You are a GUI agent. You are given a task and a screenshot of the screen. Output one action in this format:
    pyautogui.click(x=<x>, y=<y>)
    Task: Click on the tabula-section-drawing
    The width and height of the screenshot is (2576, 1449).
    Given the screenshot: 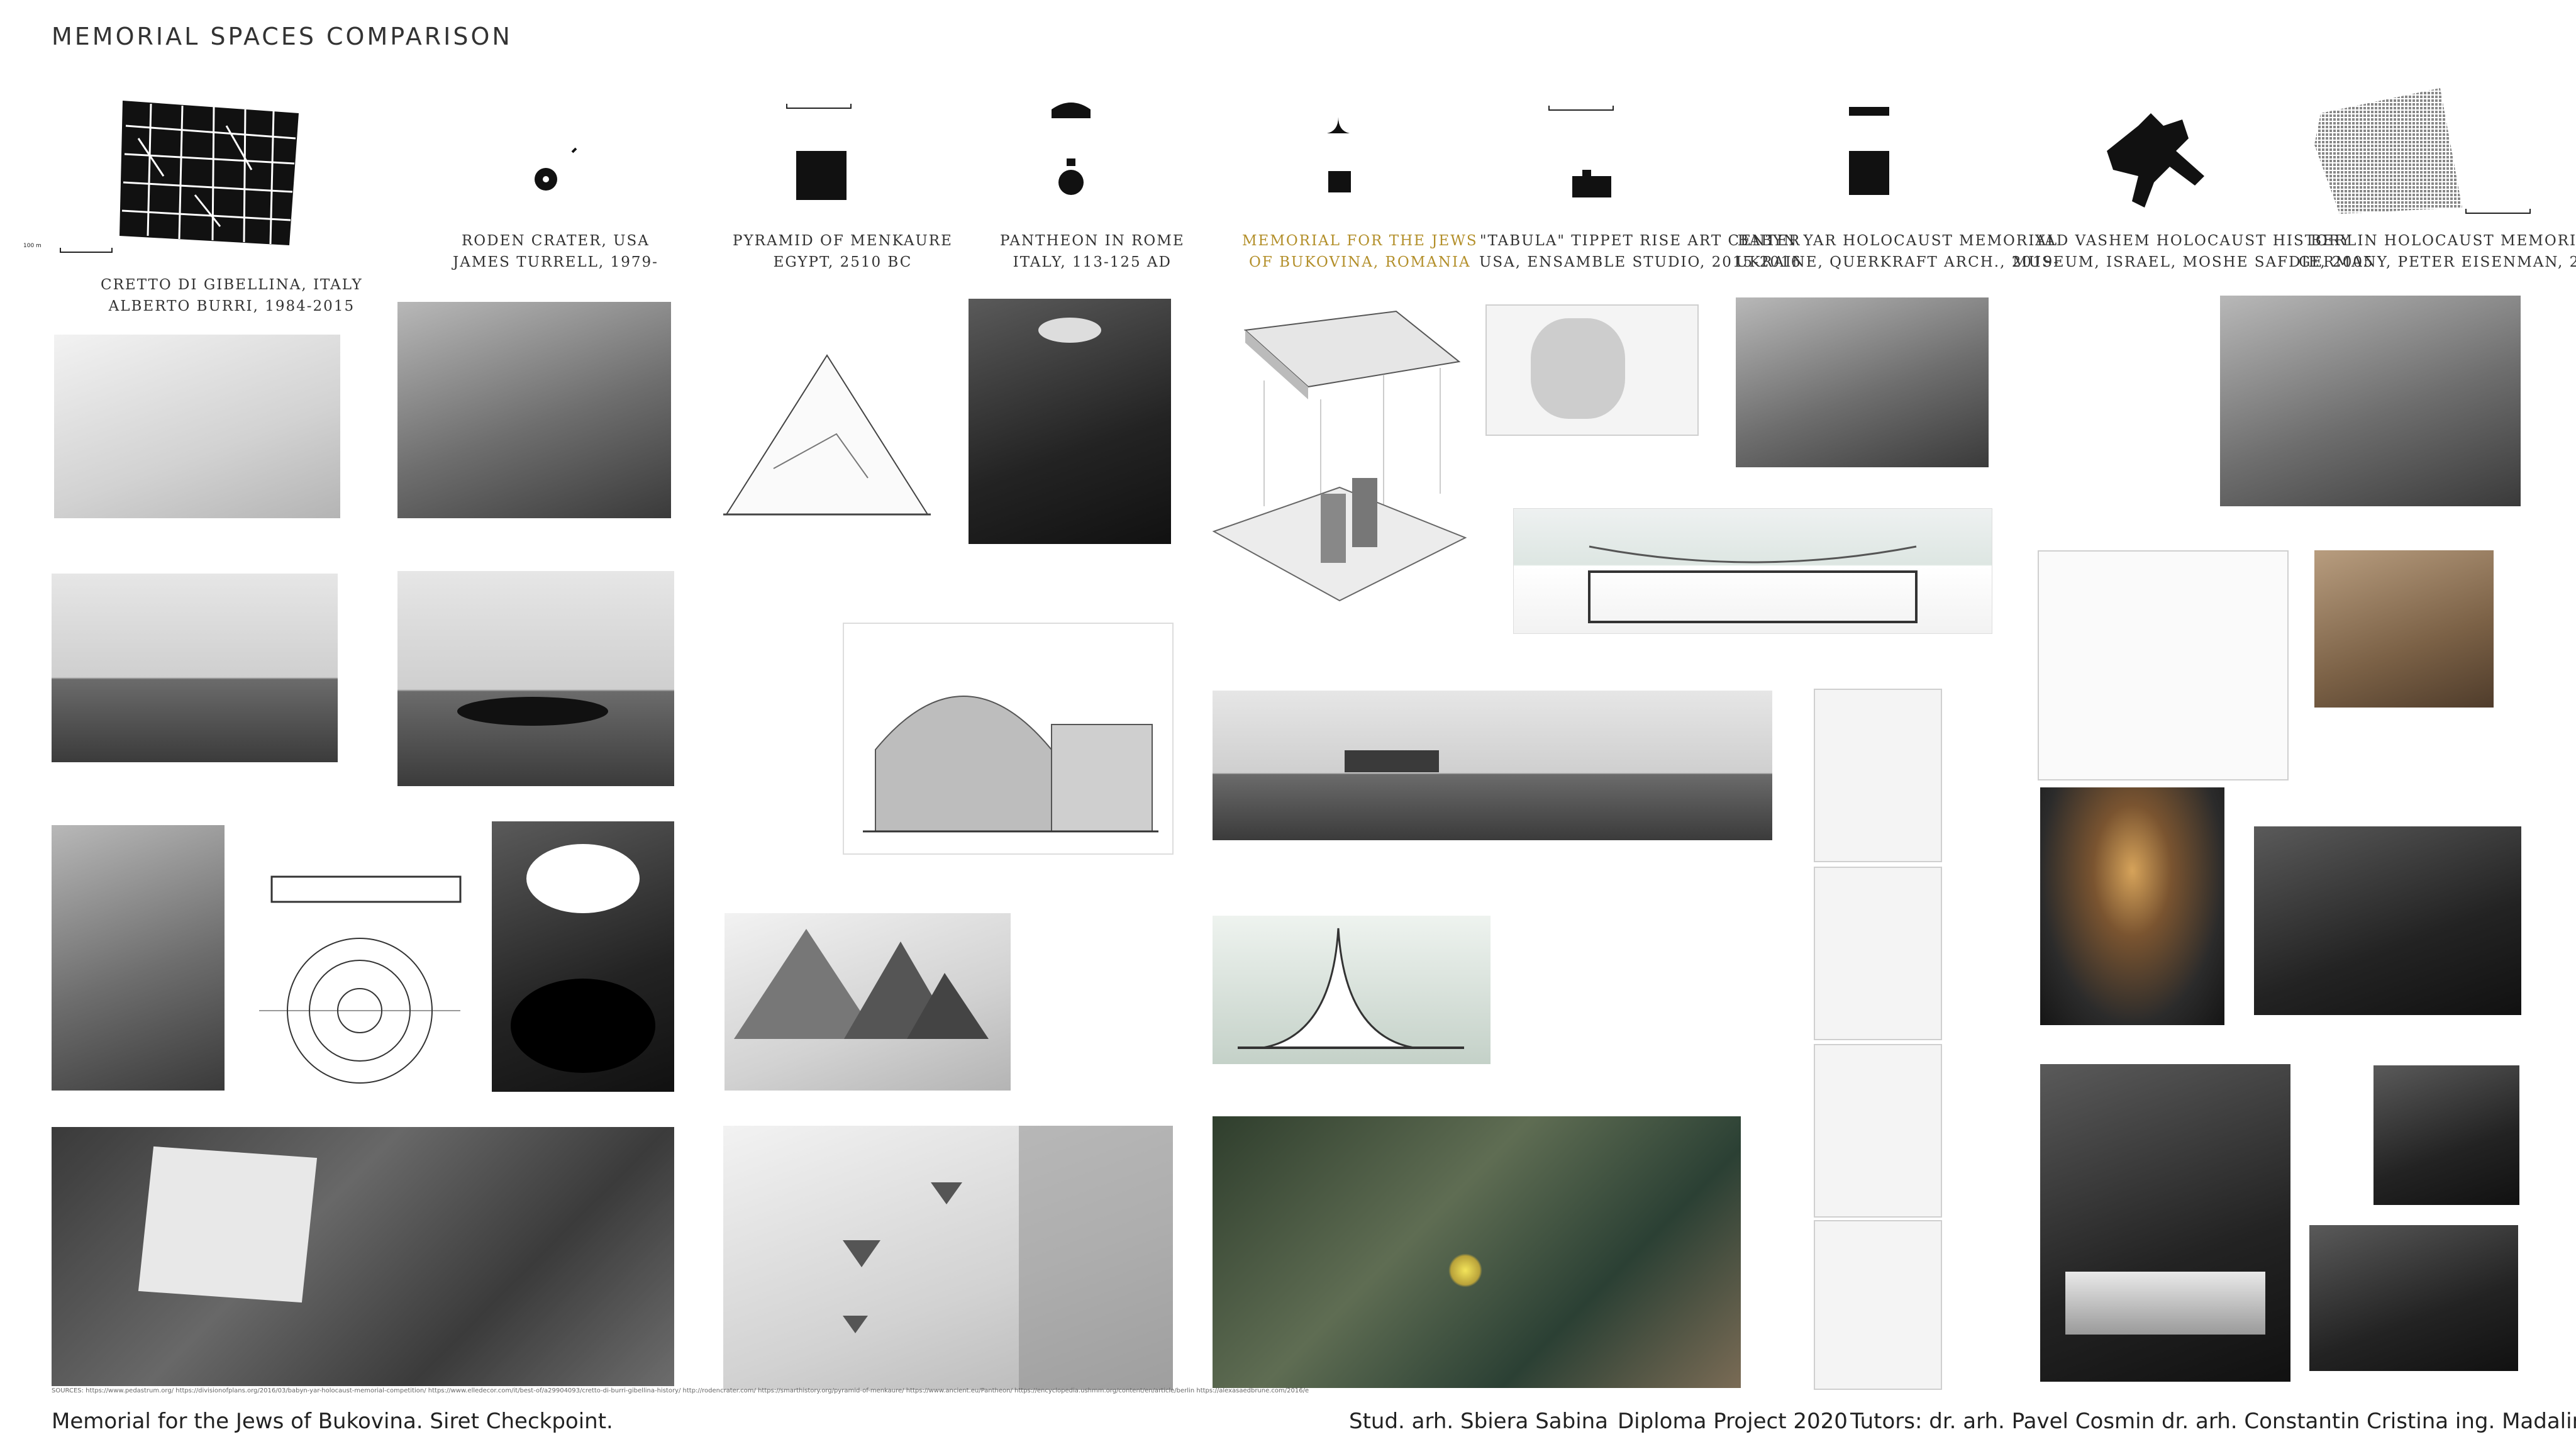 What is the action you would take?
    pyautogui.click(x=1752, y=571)
    